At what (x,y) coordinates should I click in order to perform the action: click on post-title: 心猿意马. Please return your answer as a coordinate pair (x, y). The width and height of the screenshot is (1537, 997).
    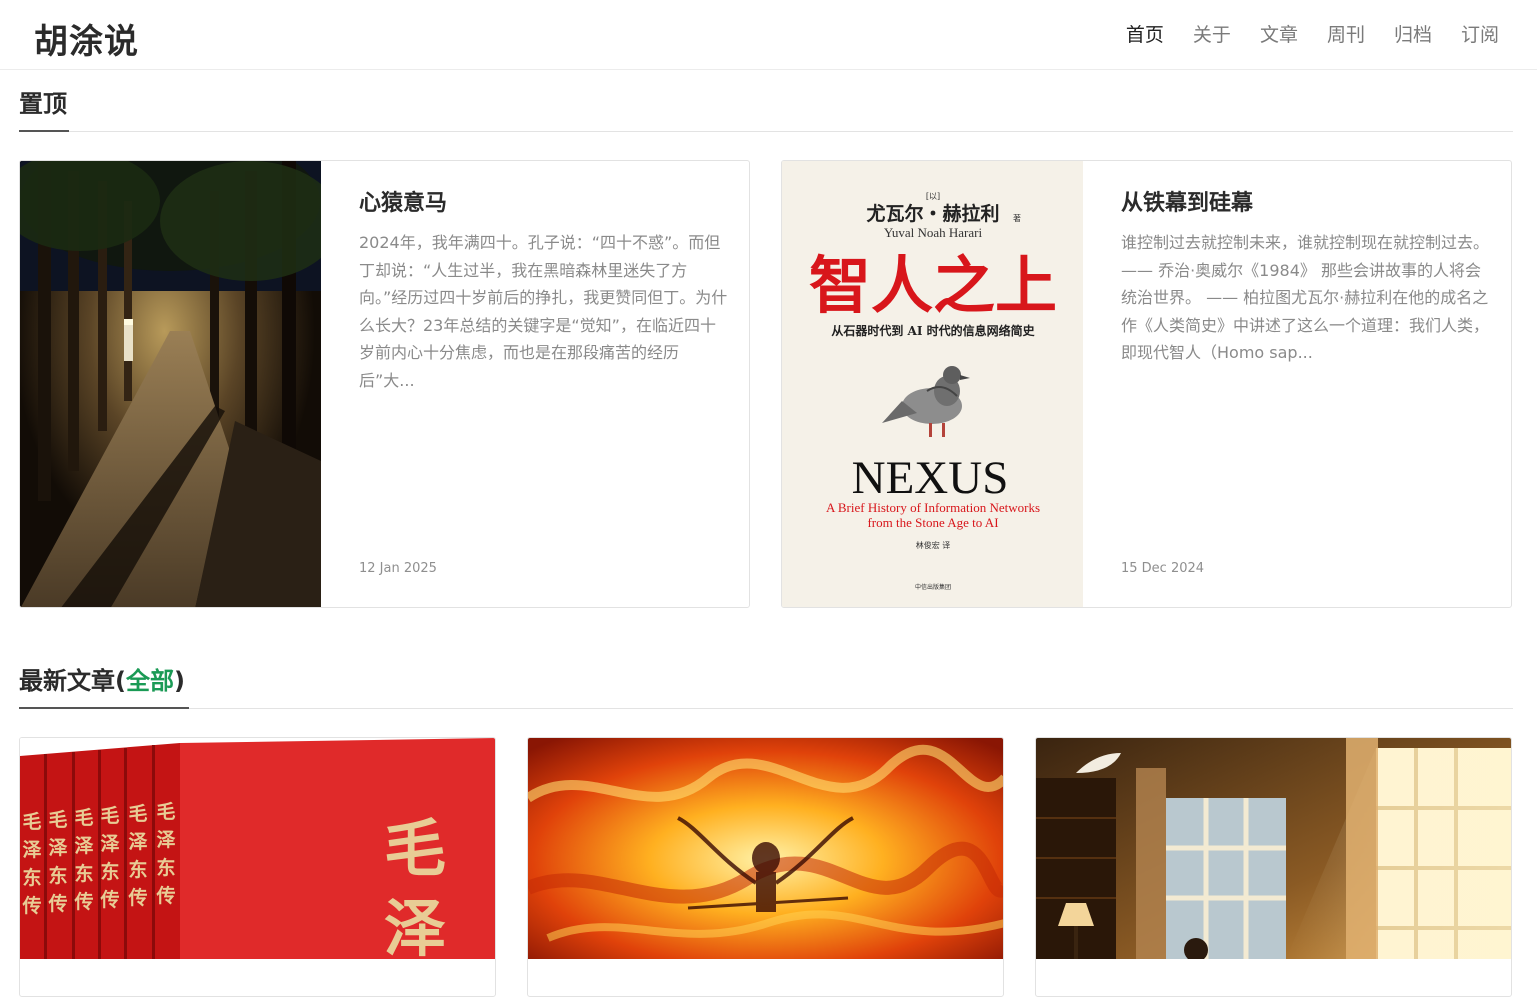
    Looking at the image, I should click on (544, 201).